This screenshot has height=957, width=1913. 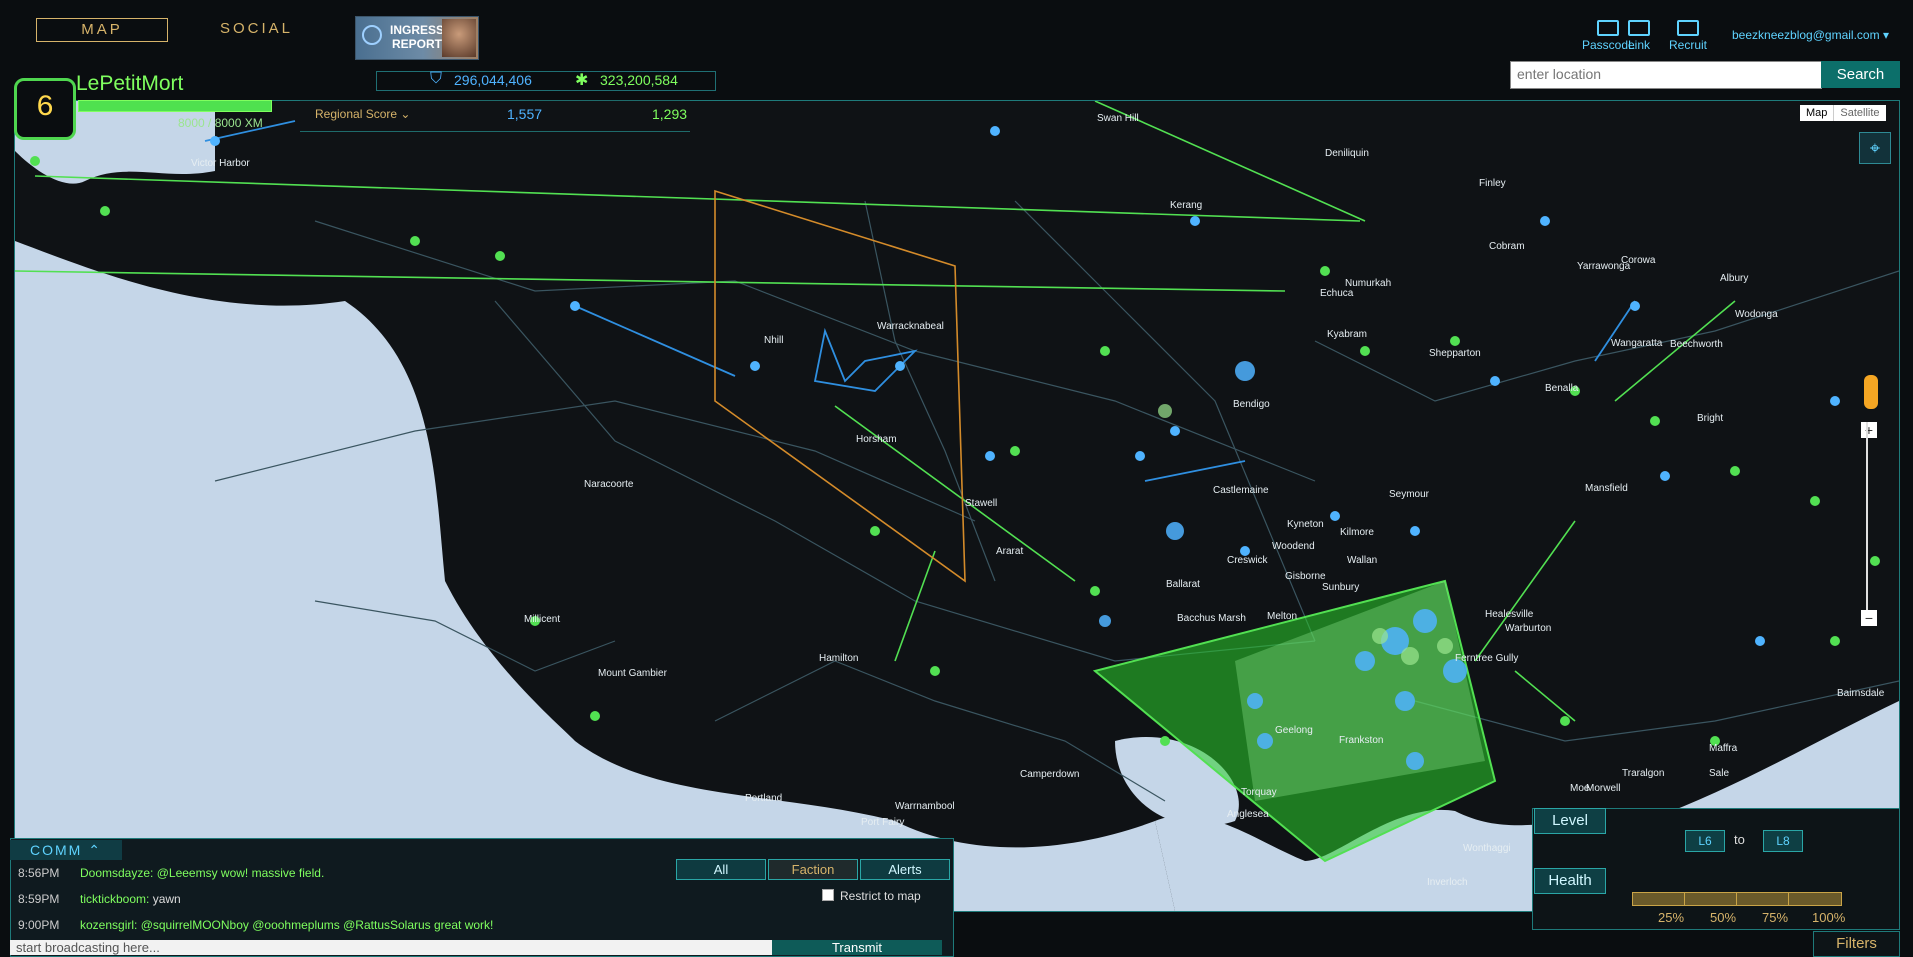 What do you see at coordinates (1507, 246) in the screenshot?
I see `svg-text: Cobram` at bounding box center [1507, 246].